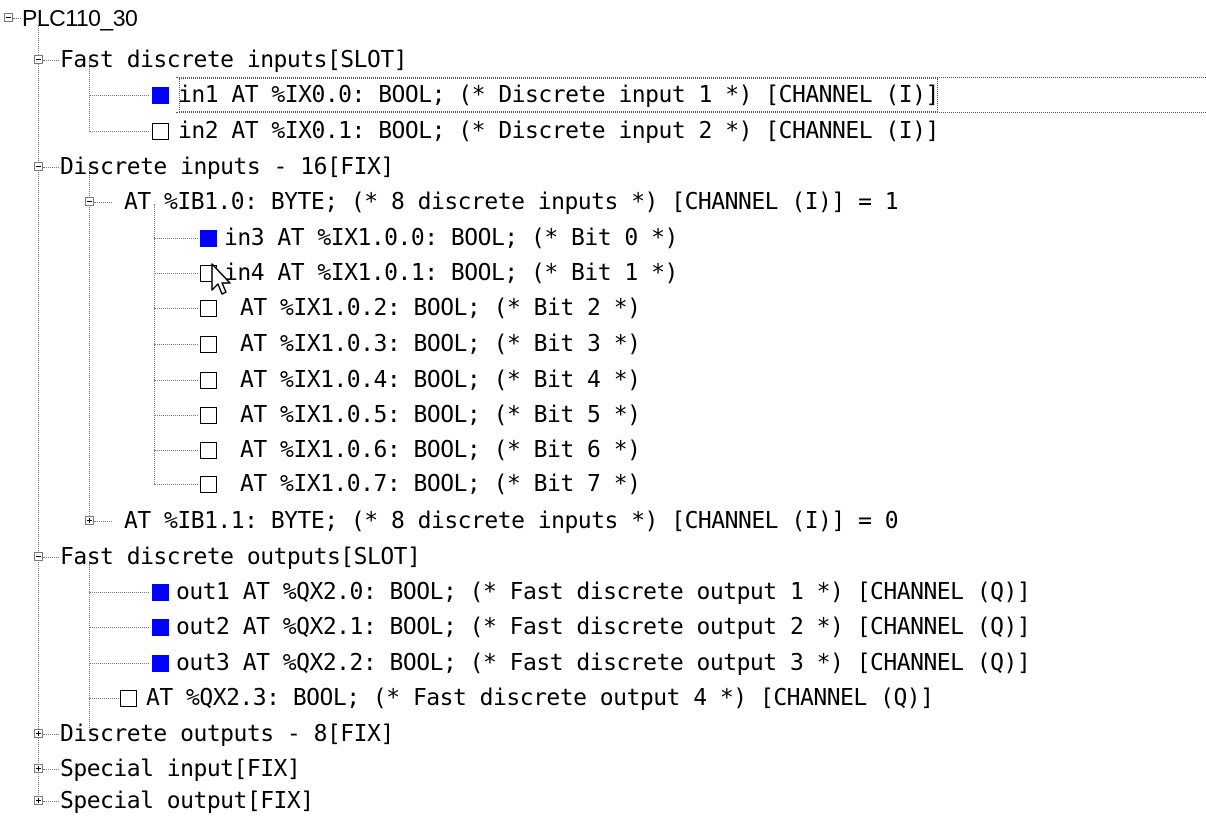 The image size is (1206, 819). Describe the element at coordinates (208, 238) in the screenshot. I see `checkbox-bit0` at that location.